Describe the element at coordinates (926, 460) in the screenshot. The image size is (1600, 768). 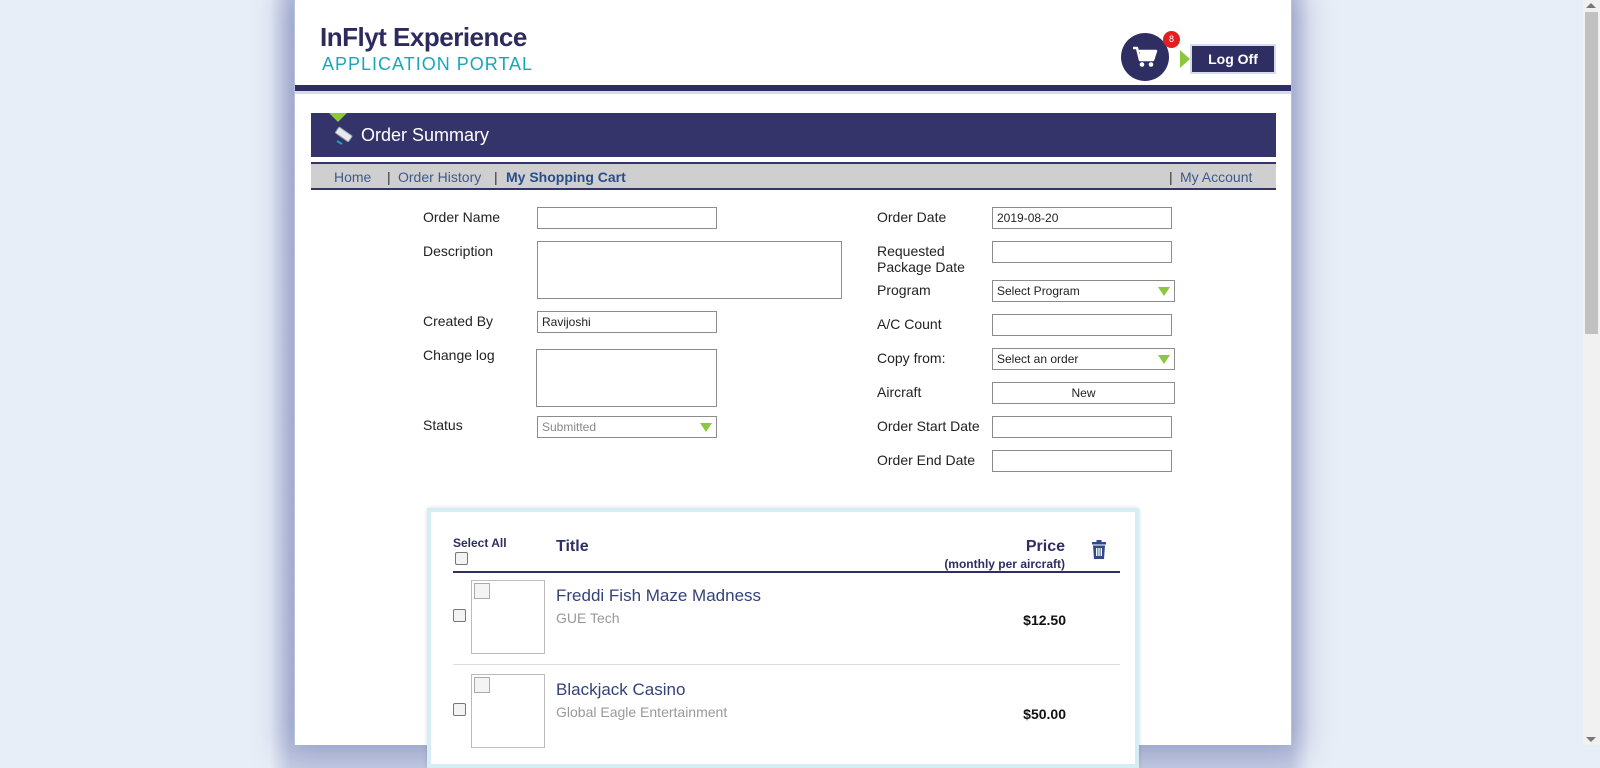
I see `order-end-date-label: Order End Date` at that location.